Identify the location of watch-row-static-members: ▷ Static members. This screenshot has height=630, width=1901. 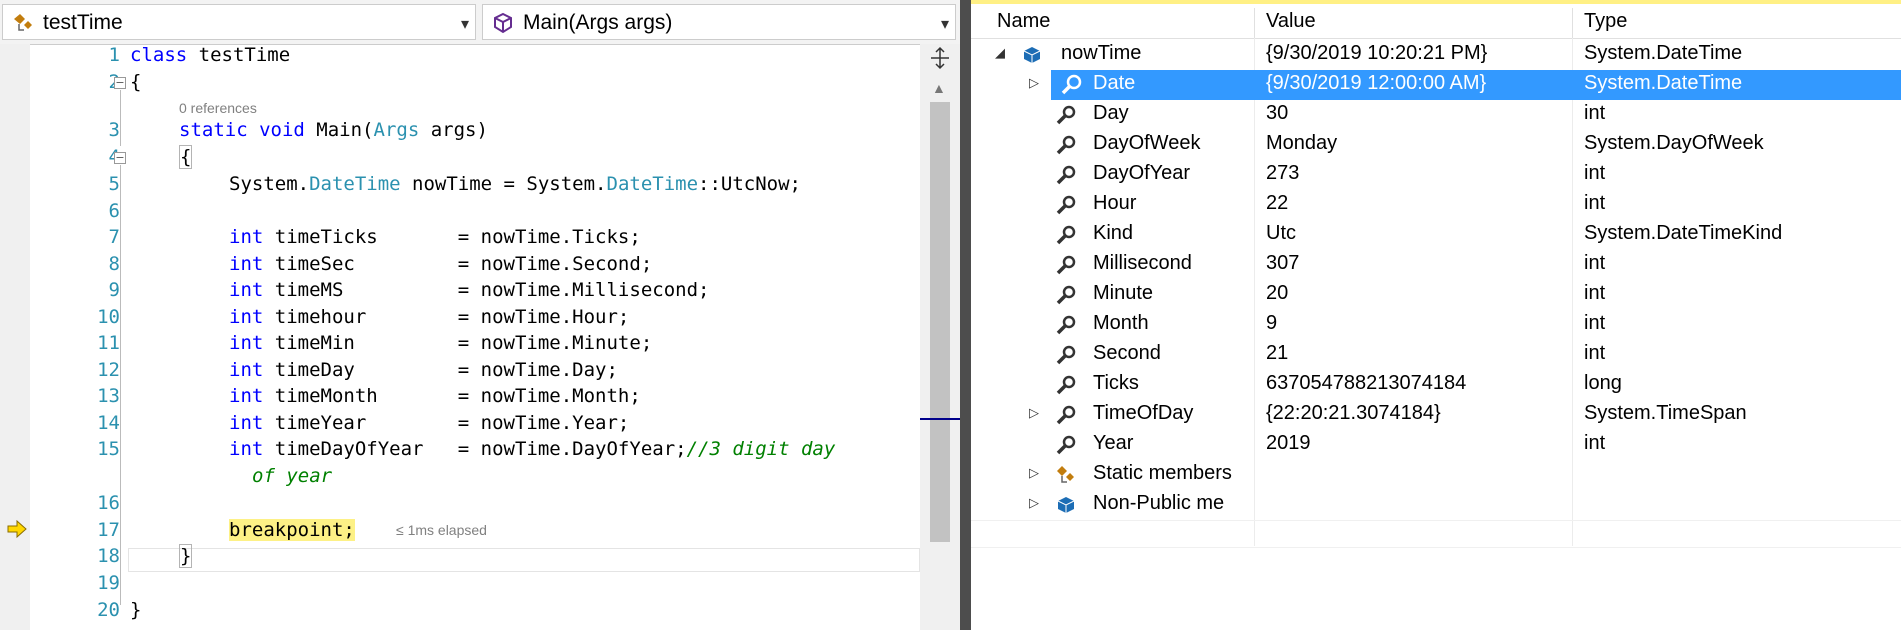
(1436, 475).